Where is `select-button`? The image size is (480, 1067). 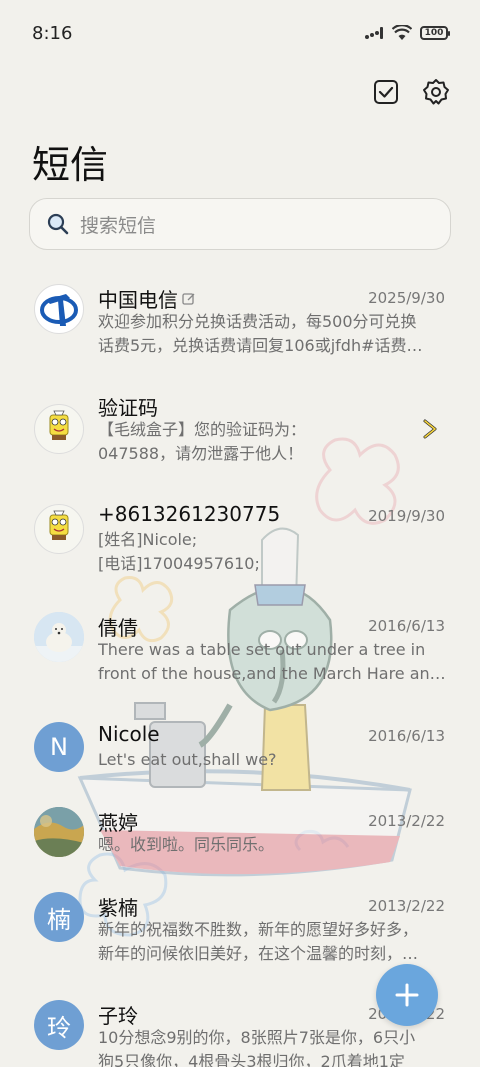 select-button is located at coordinates (386, 92).